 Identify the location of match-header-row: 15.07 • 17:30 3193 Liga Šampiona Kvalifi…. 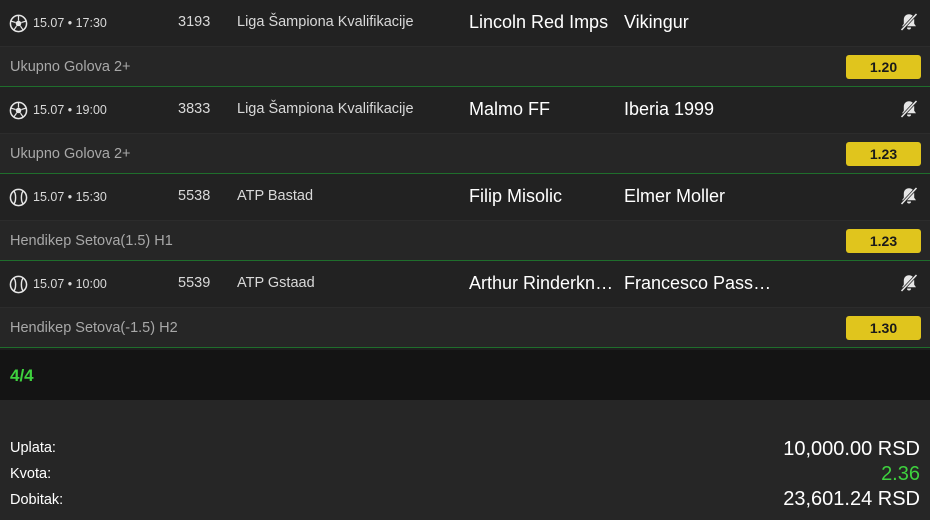
(465, 23).